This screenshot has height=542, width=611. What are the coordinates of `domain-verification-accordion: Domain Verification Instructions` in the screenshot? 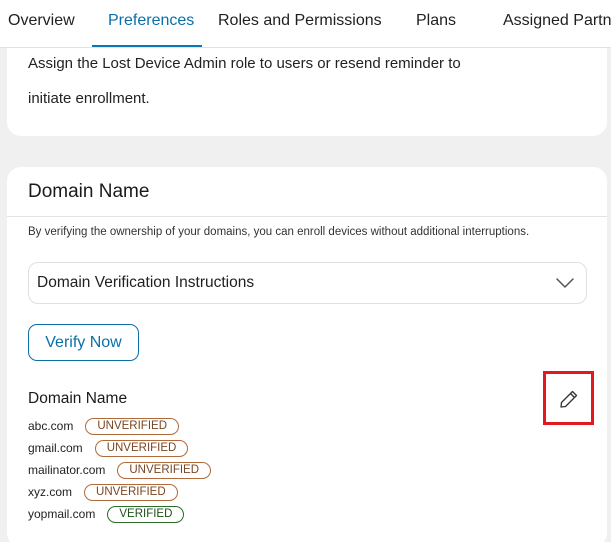 It's located at (307, 283).